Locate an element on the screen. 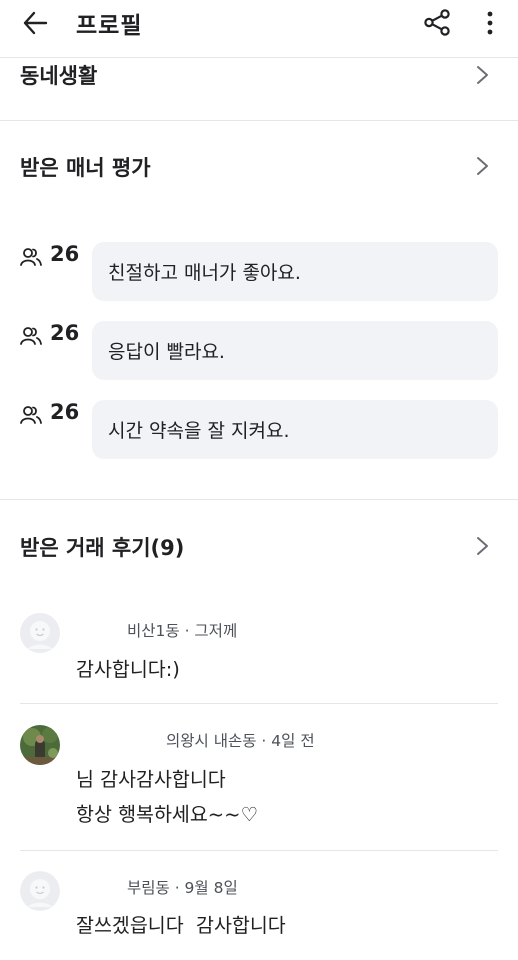 This screenshot has width=518, height=960. review-item: 의왕시 내손동 · 4일 전 님 감사감사합니다 항상 행복하세요~~♡ is located at coordinates (259, 780).